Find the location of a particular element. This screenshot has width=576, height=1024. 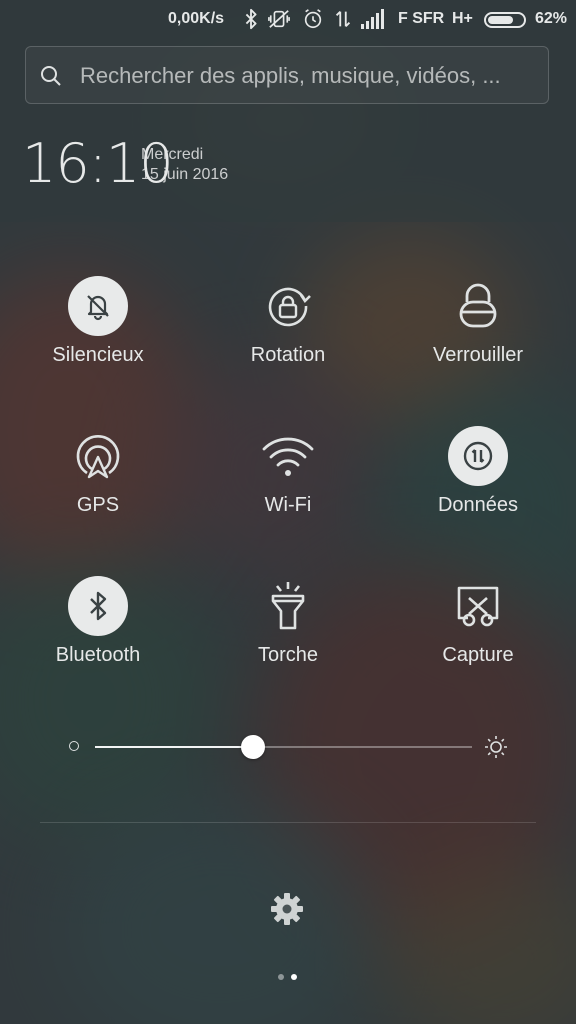

flashlight-icon is located at coordinates (288, 606).